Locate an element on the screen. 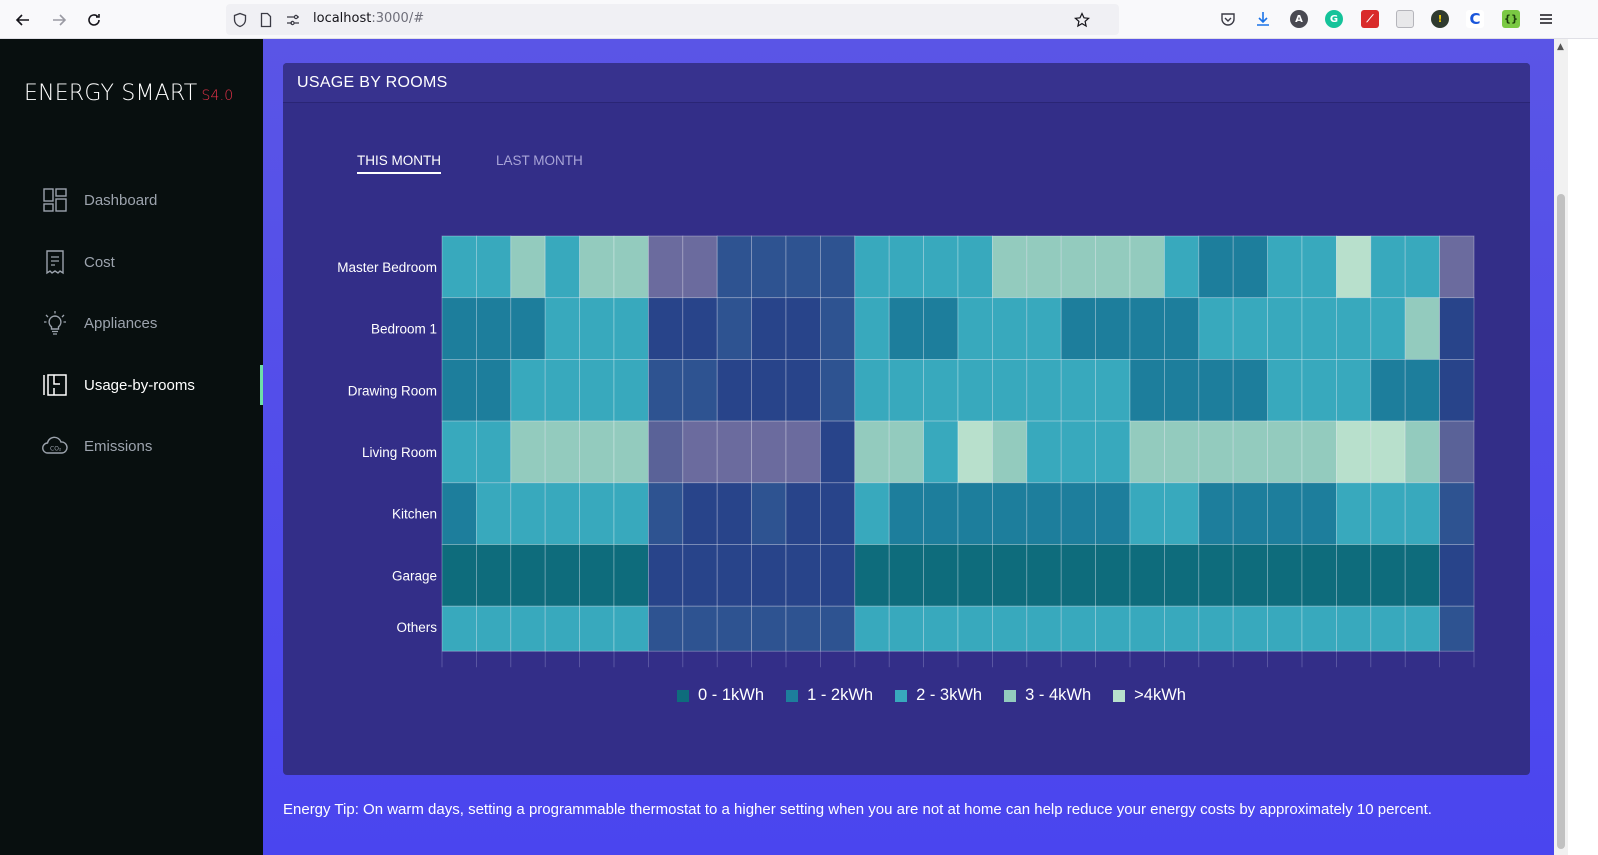  document-extension-icon is located at coordinates (1405, 19).